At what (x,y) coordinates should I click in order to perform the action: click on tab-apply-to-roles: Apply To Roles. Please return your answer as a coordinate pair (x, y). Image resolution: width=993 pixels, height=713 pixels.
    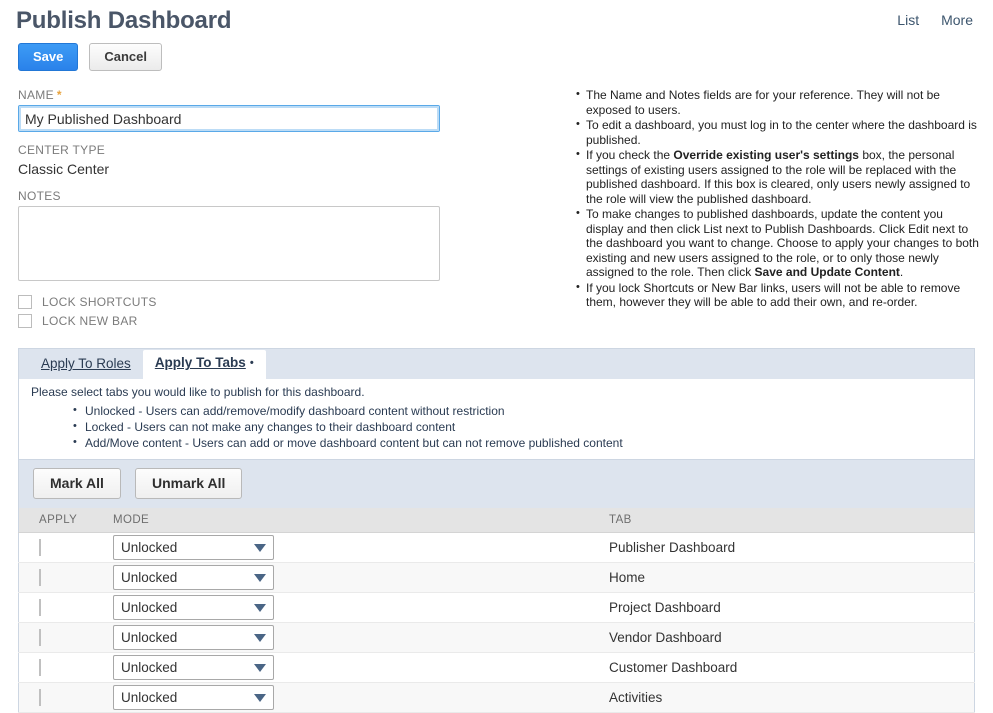
    Looking at the image, I should click on (86, 365).